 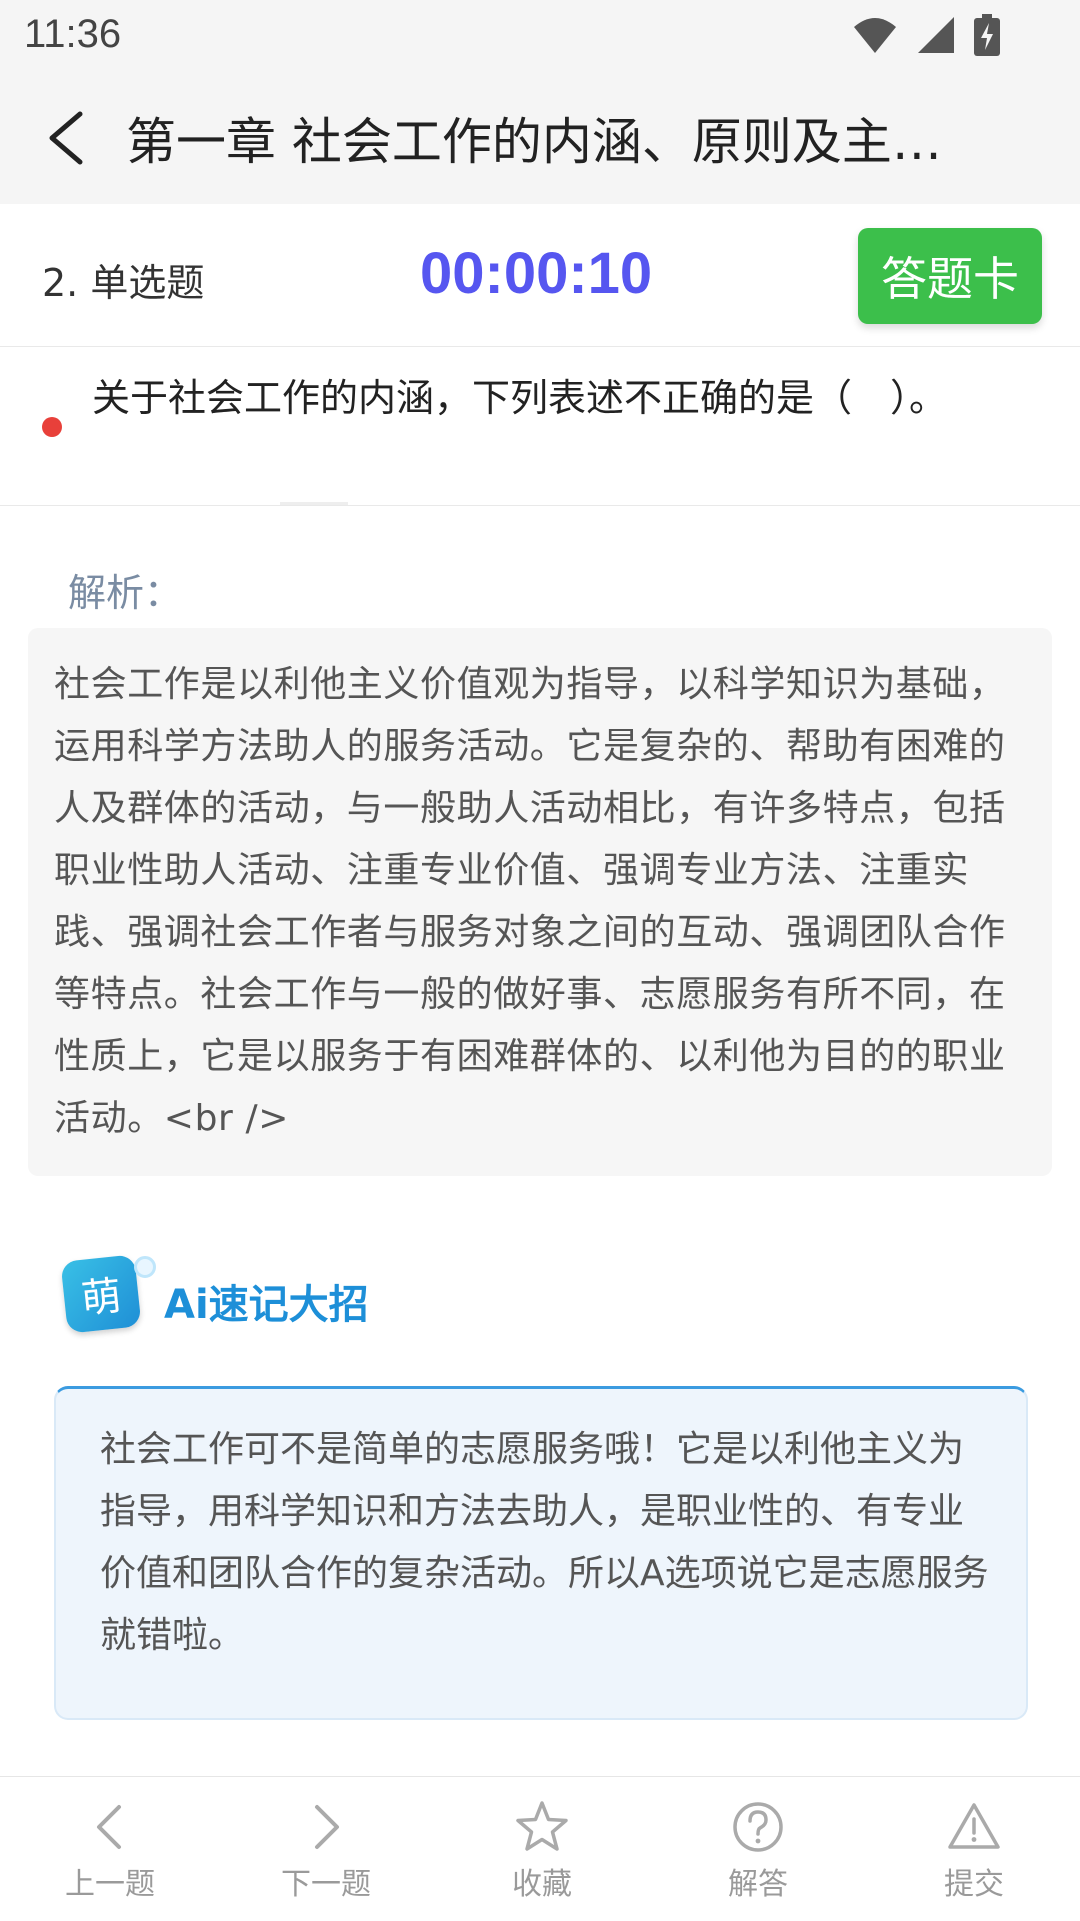 I want to click on status-bar: 11:36, so click(x=540, y=36).